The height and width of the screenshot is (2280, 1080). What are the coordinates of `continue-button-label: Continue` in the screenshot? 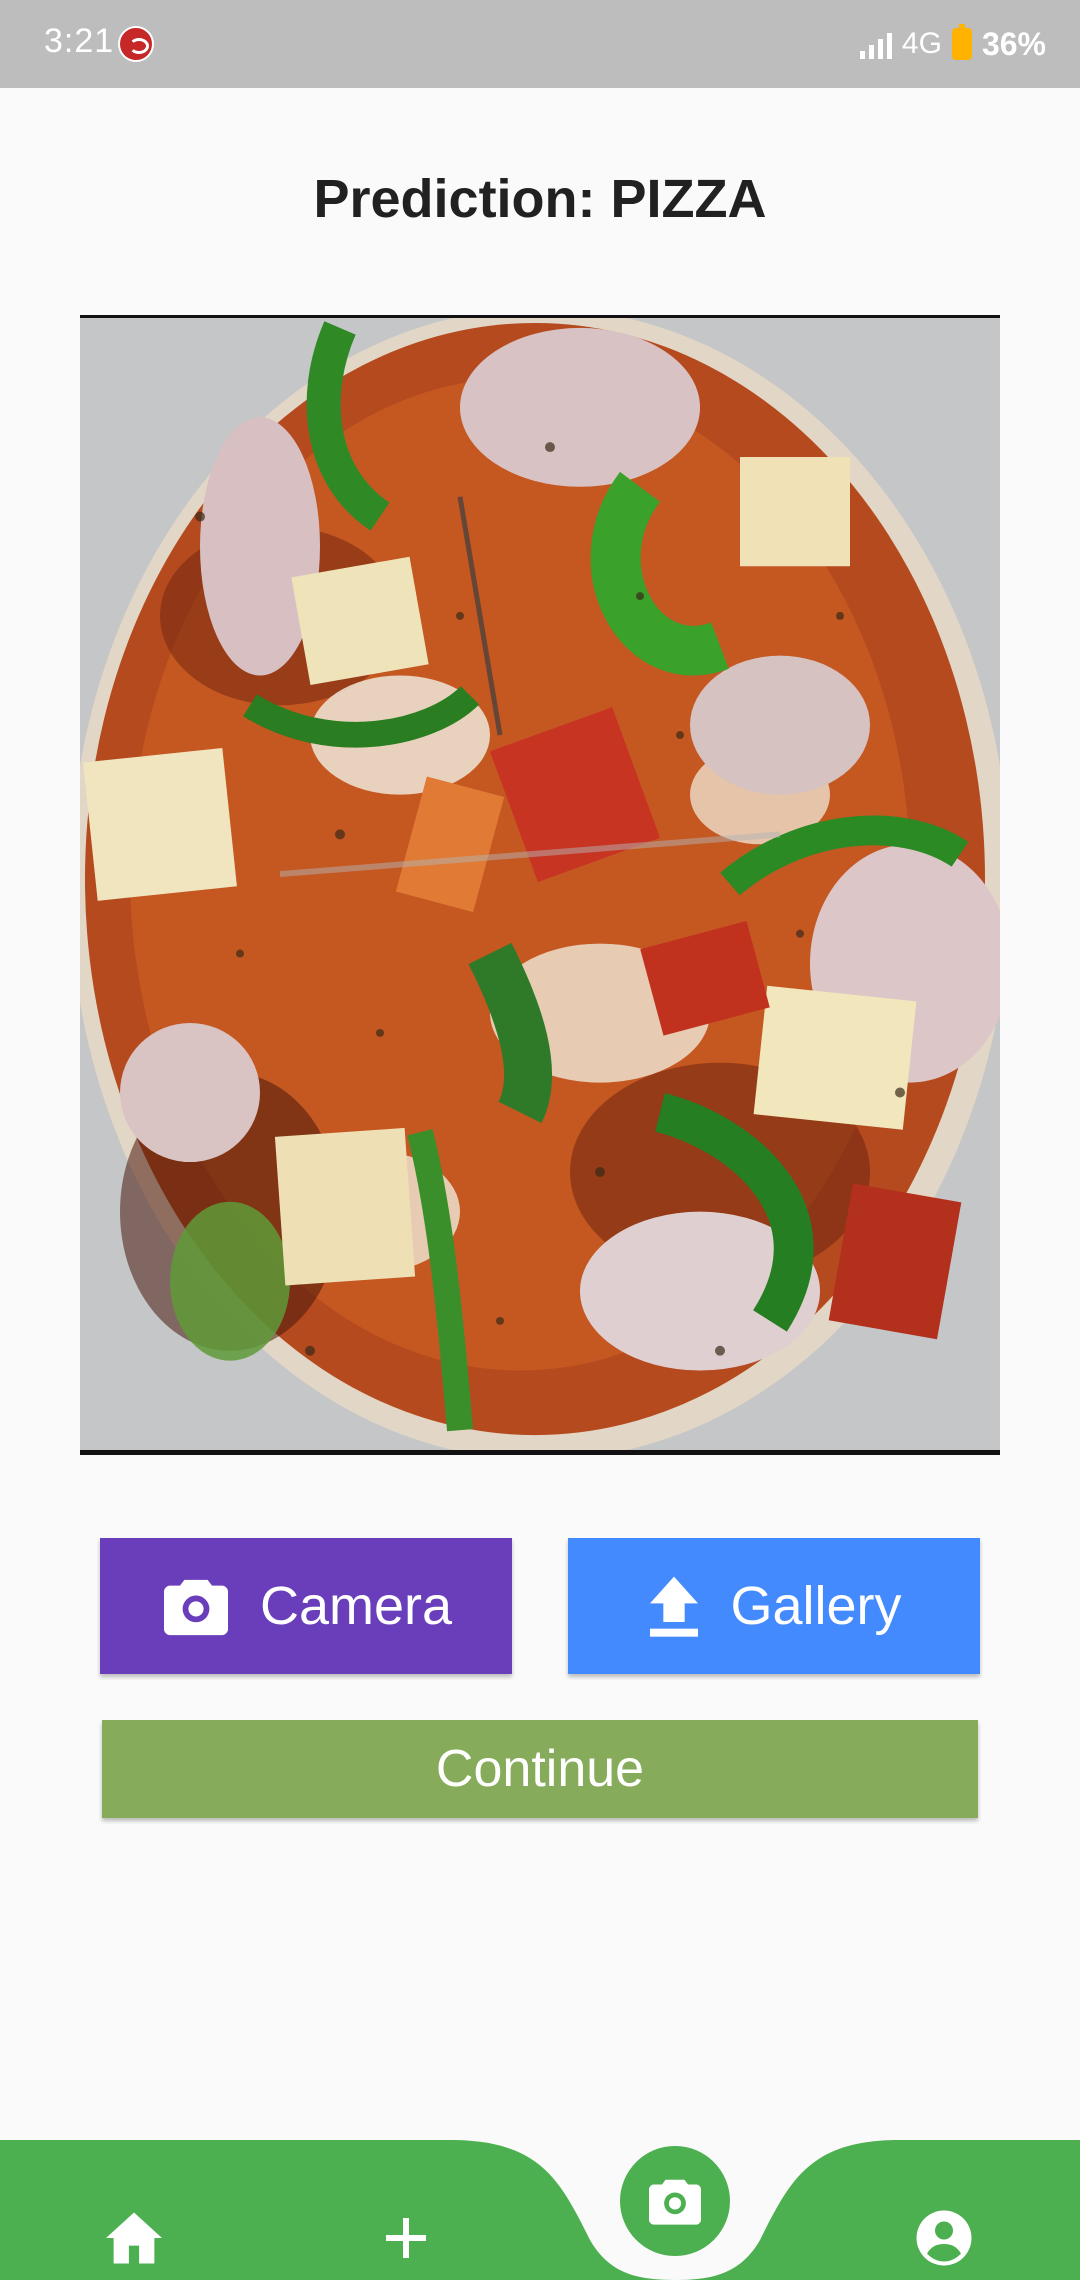 It's located at (540, 1769).